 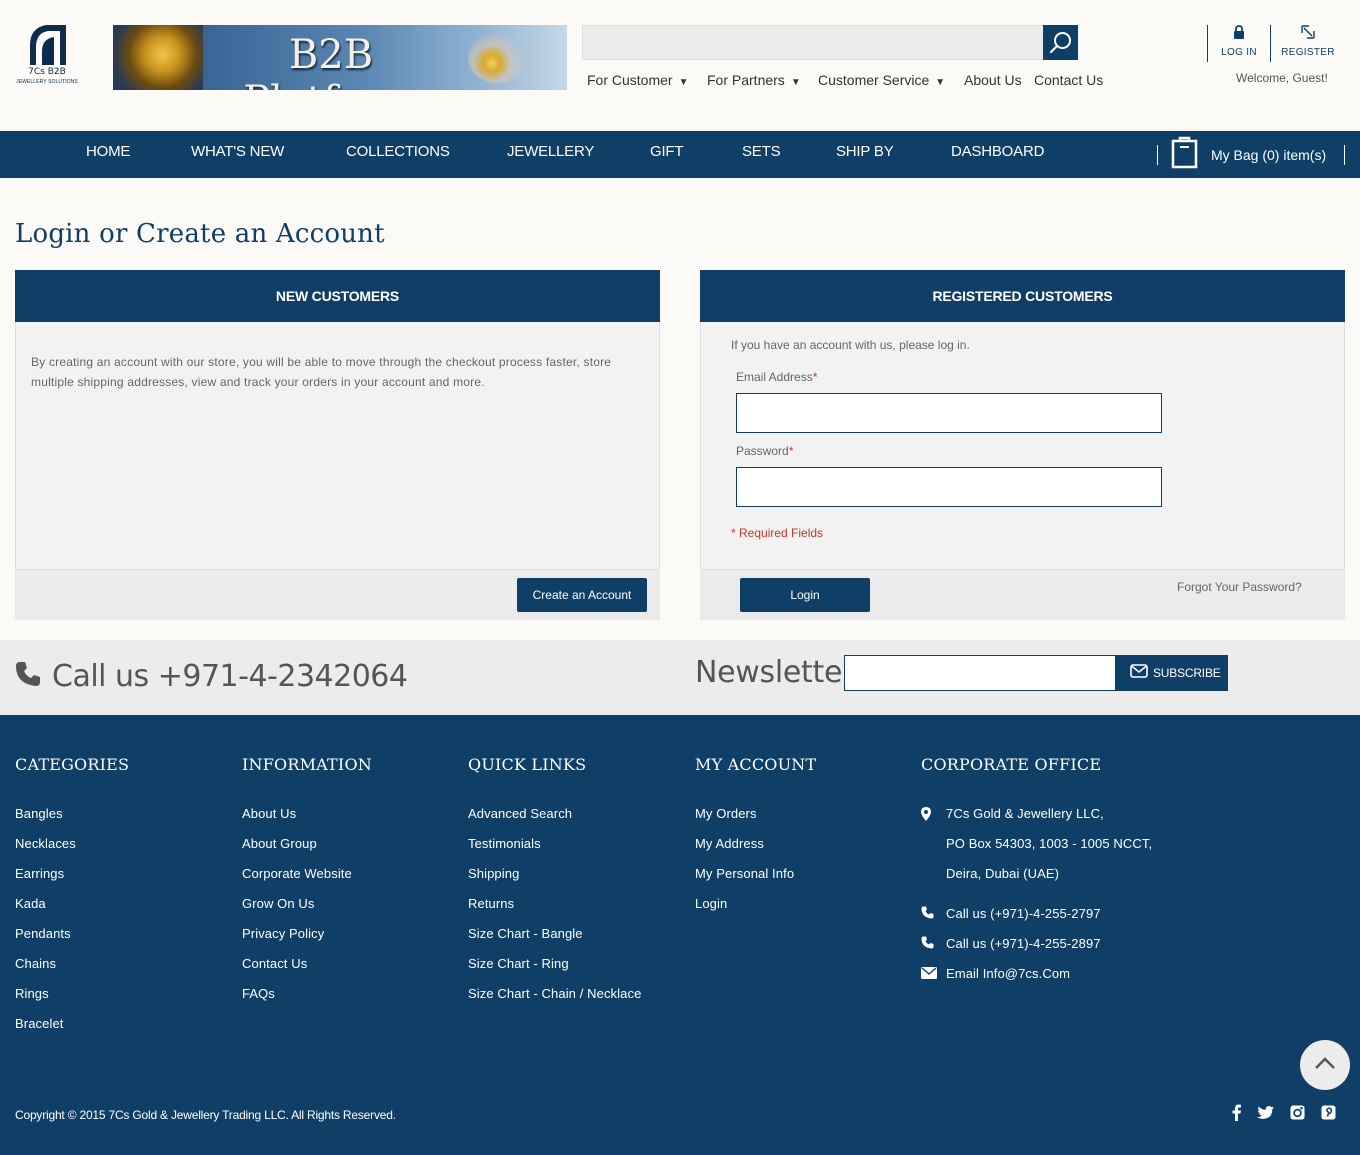 What do you see at coordinates (1023, 913) in the screenshot?
I see `office-phone-1: Call us (+971)-4-255-2797` at bounding box center [1023, 913].